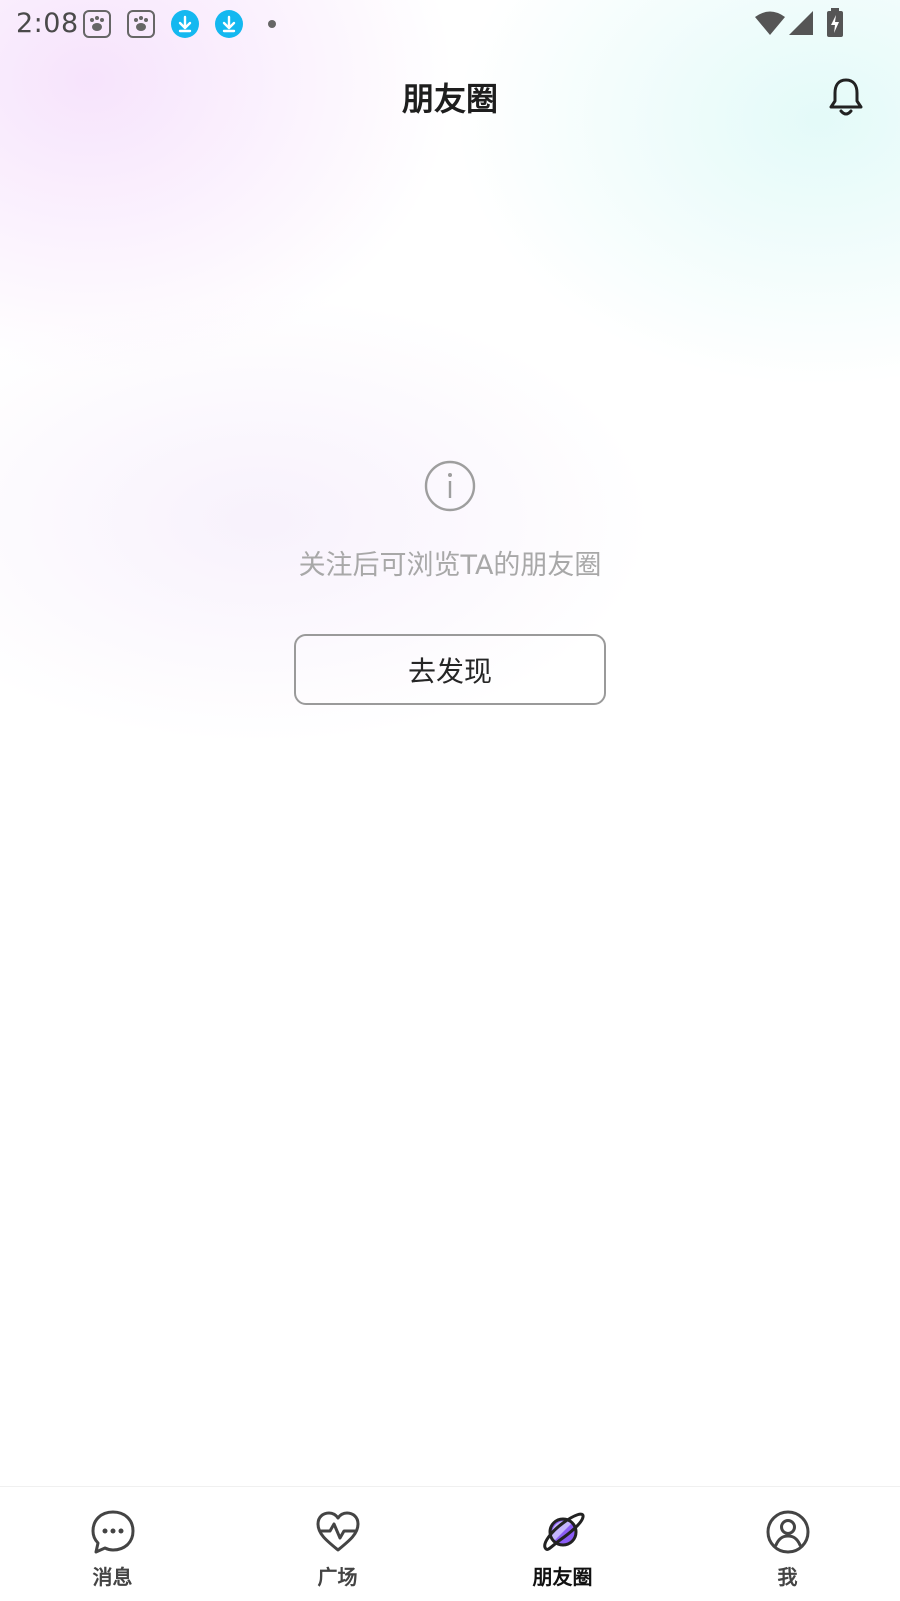 This screenshot has height=1601, width=900. Describe the element at coordinates (113, 1532) in the screenshot. I see `chat-bubble-icon` at that location.